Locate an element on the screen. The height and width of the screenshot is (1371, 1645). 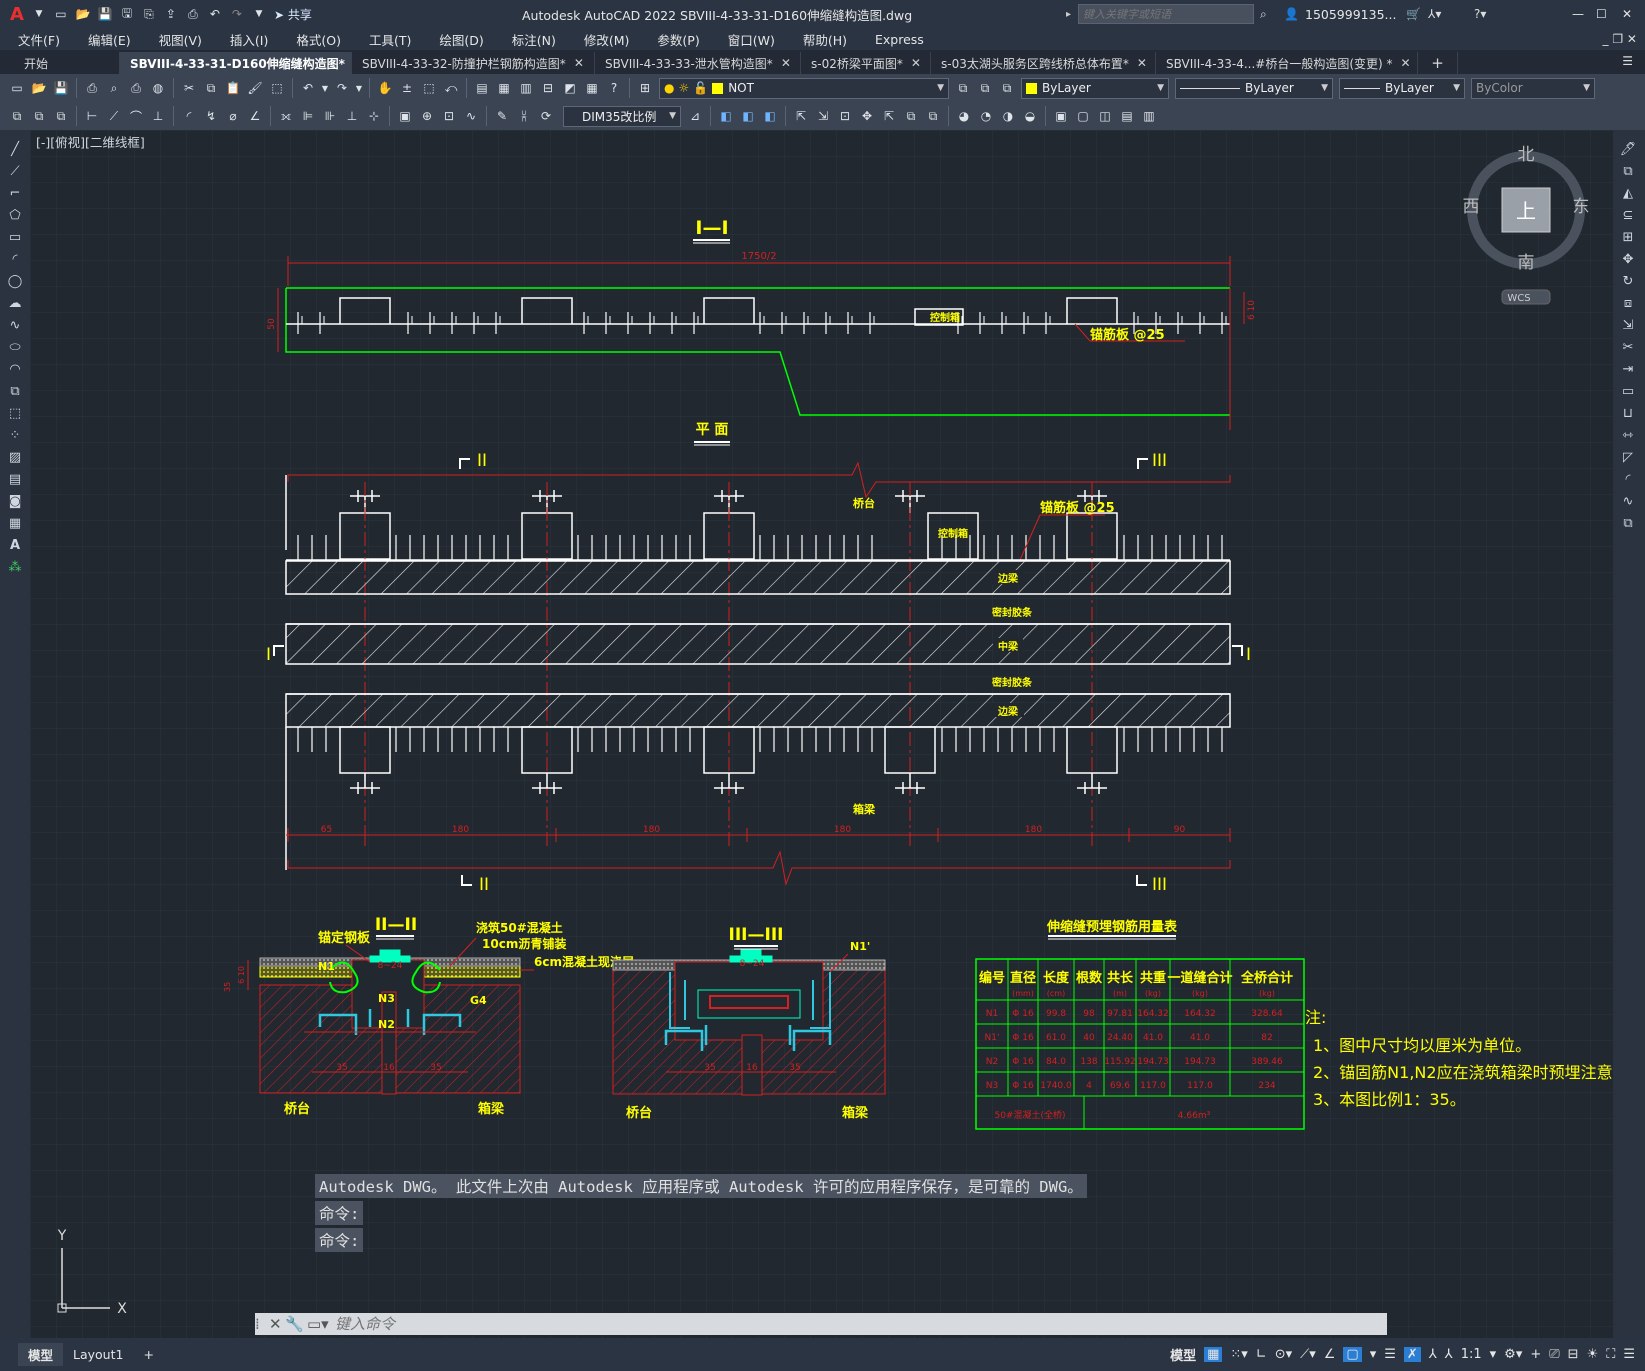
tabs-overflow-icon: ☰ is located at coordinates (1627, 61).